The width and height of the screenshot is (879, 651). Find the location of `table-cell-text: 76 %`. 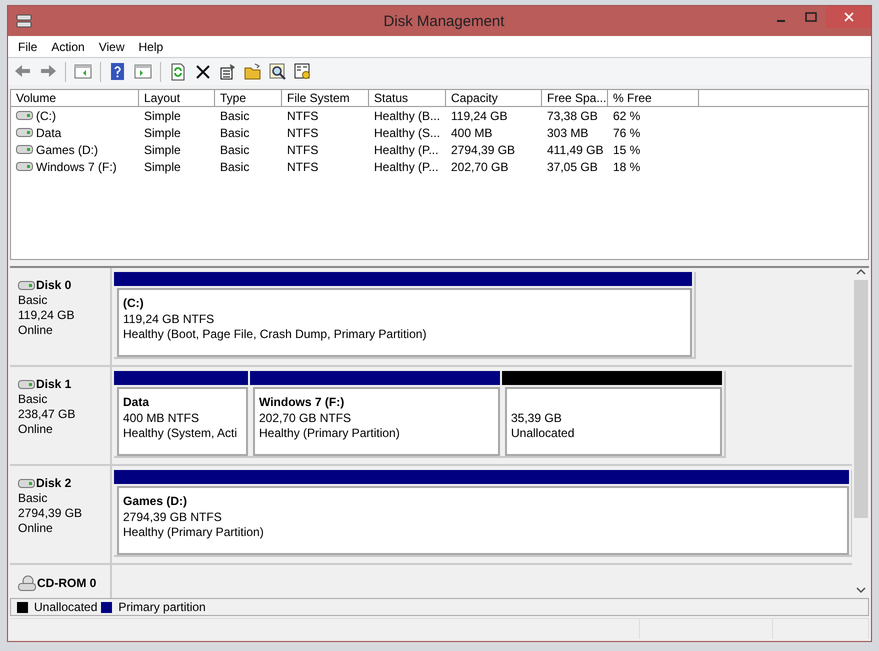

table-cell-text: 76 % is located at coordinates (627, 133).